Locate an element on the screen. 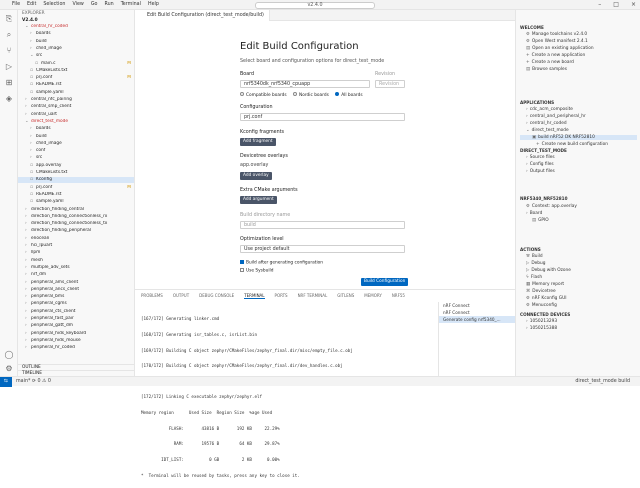 This screenshot has width=640, height=488. create-new-app-item: + Create a new application is located at coordinates (555, 55).